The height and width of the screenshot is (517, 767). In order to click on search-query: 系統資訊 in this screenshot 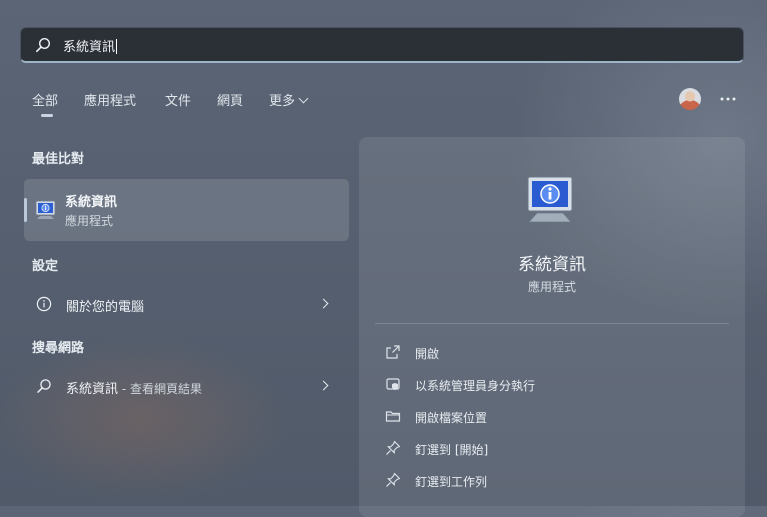, I will do `click(89, 47)`.